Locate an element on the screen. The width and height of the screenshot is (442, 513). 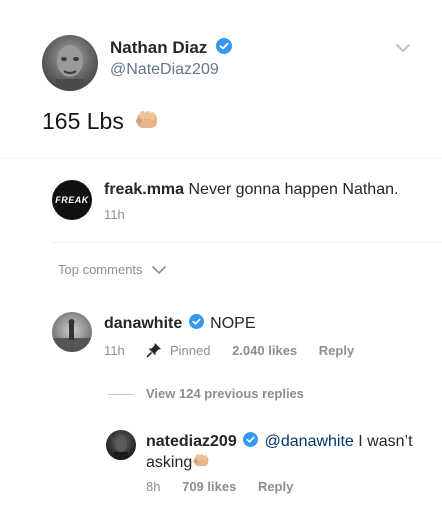
freak-mma-avatar: FREAK is located at coordinates (72, 200).